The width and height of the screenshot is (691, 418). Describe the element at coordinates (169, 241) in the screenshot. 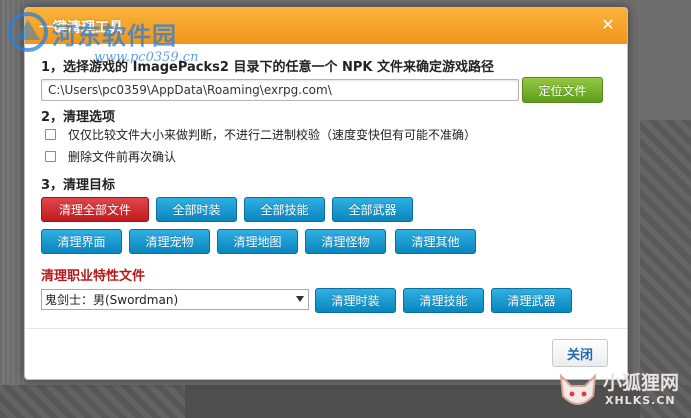

I see `clean-pets-button: 清理宠物` at that location.